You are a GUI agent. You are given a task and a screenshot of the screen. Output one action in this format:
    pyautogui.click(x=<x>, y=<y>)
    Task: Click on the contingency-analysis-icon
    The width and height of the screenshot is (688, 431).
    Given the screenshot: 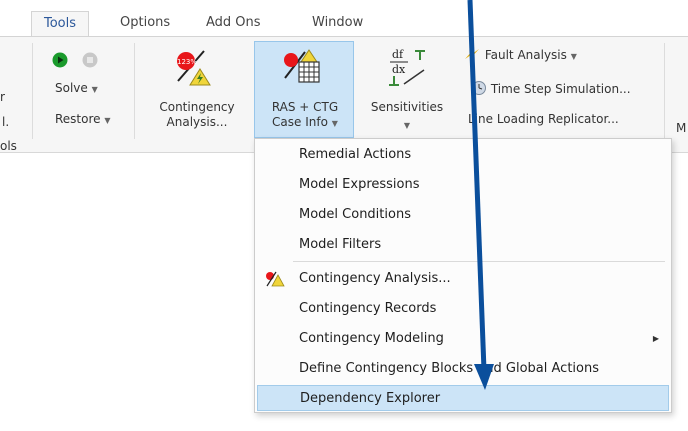 What is the action you would take?
    pyautogui.click(x=275, y=279)
    